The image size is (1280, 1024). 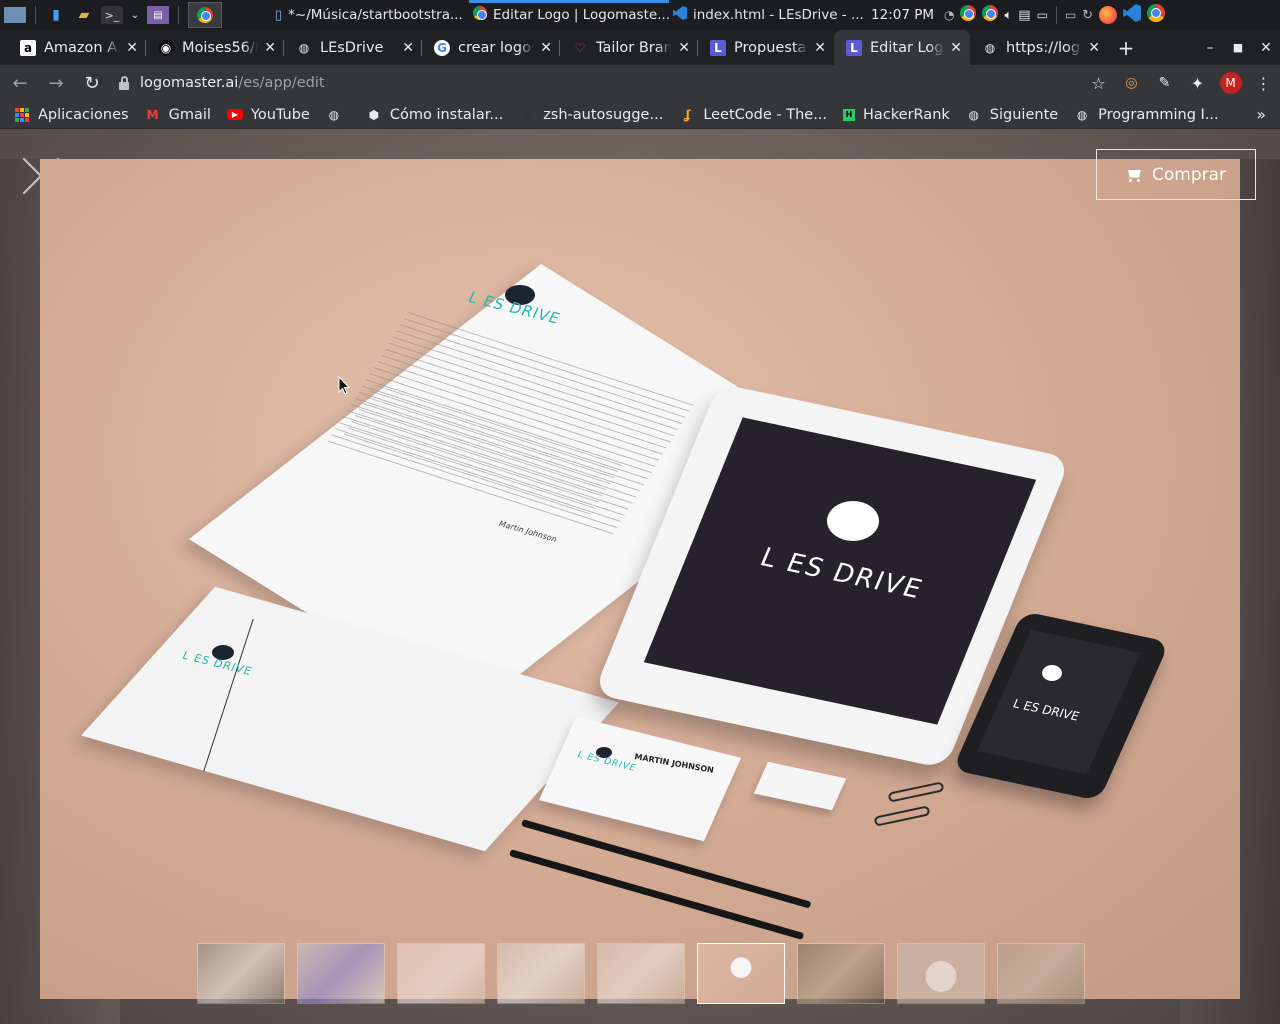 I want to click on chrome-icon, so click(x=480, y=15).